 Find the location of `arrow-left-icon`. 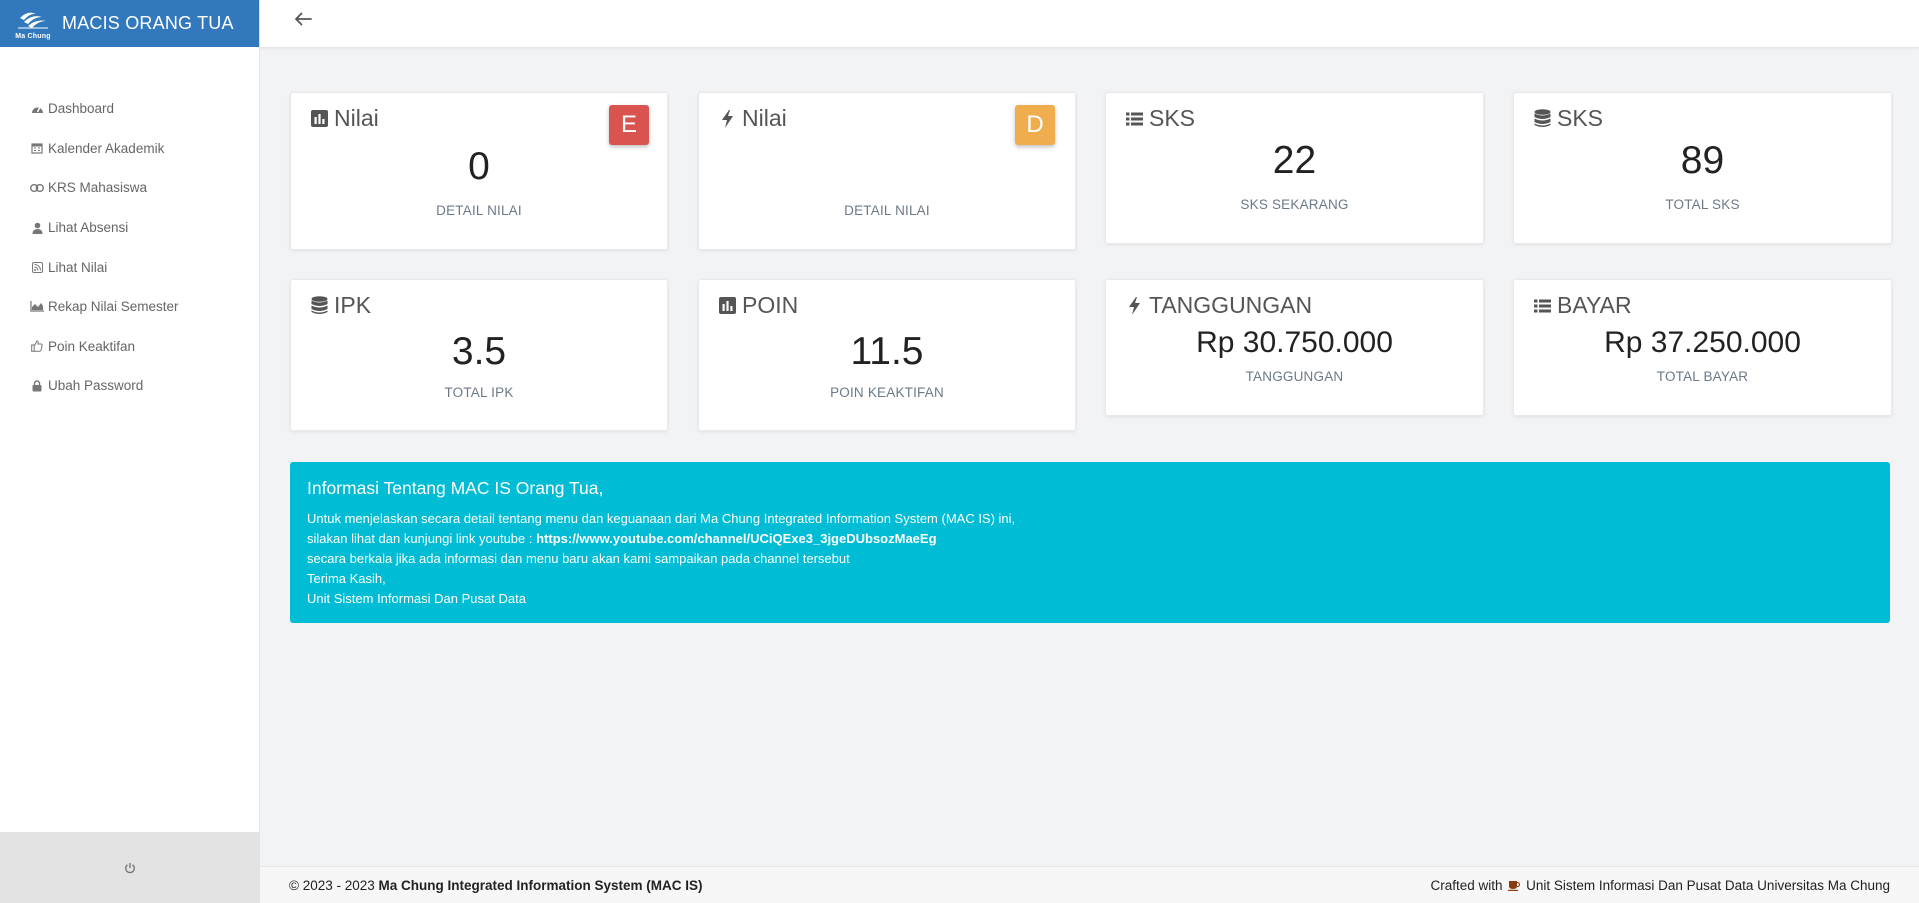

arrow-left-icon is located at coordinates (303, 19).